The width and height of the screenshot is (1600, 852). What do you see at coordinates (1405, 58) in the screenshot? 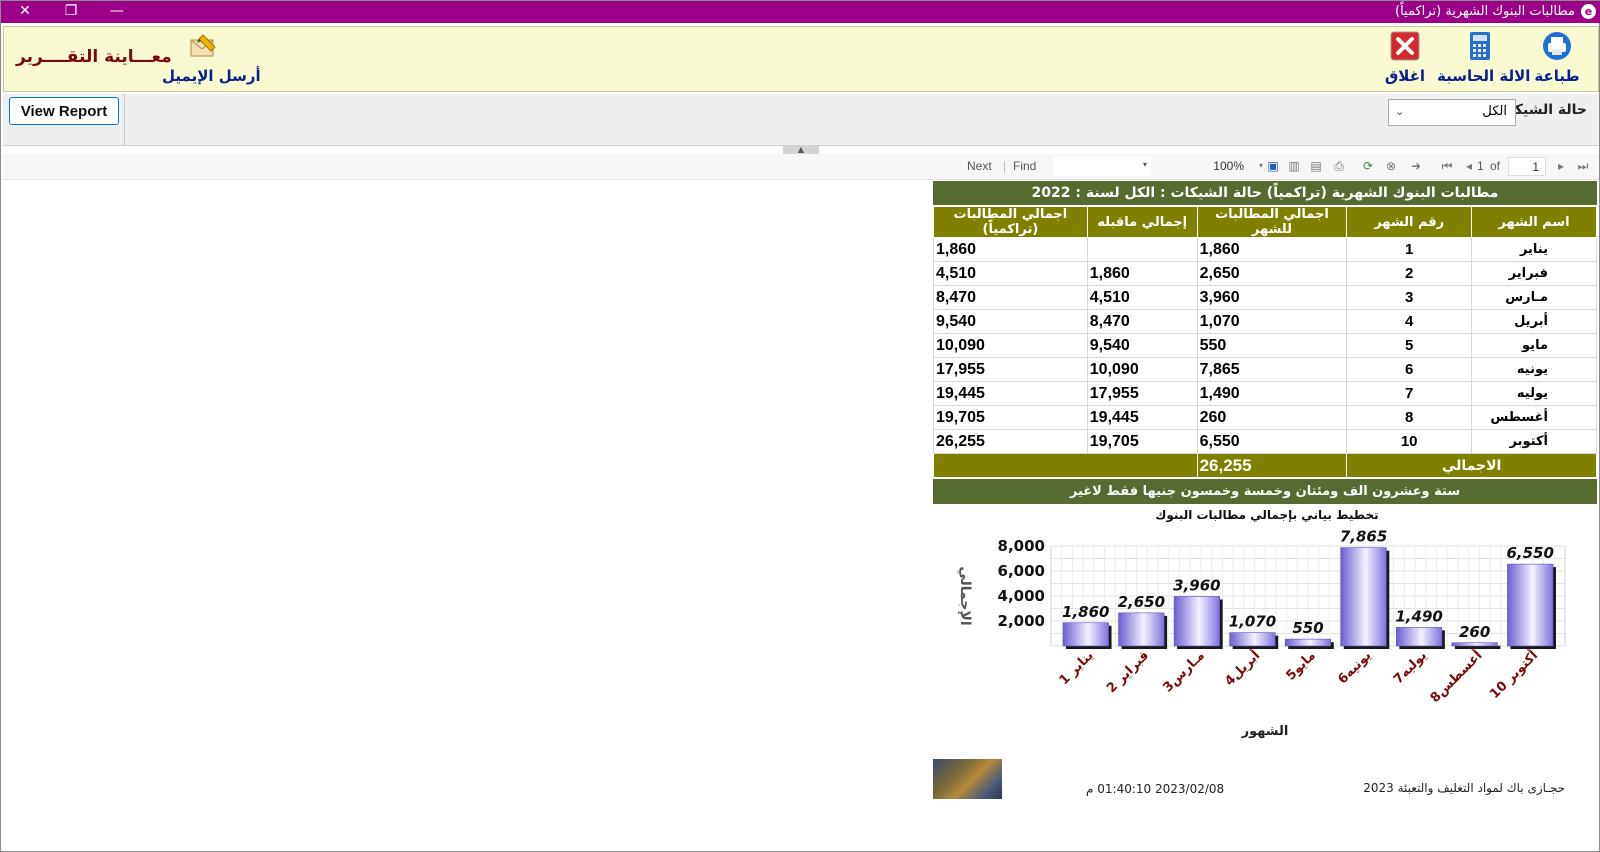
I see `close-button: اغلاق` at bounding box center [1405, 58].